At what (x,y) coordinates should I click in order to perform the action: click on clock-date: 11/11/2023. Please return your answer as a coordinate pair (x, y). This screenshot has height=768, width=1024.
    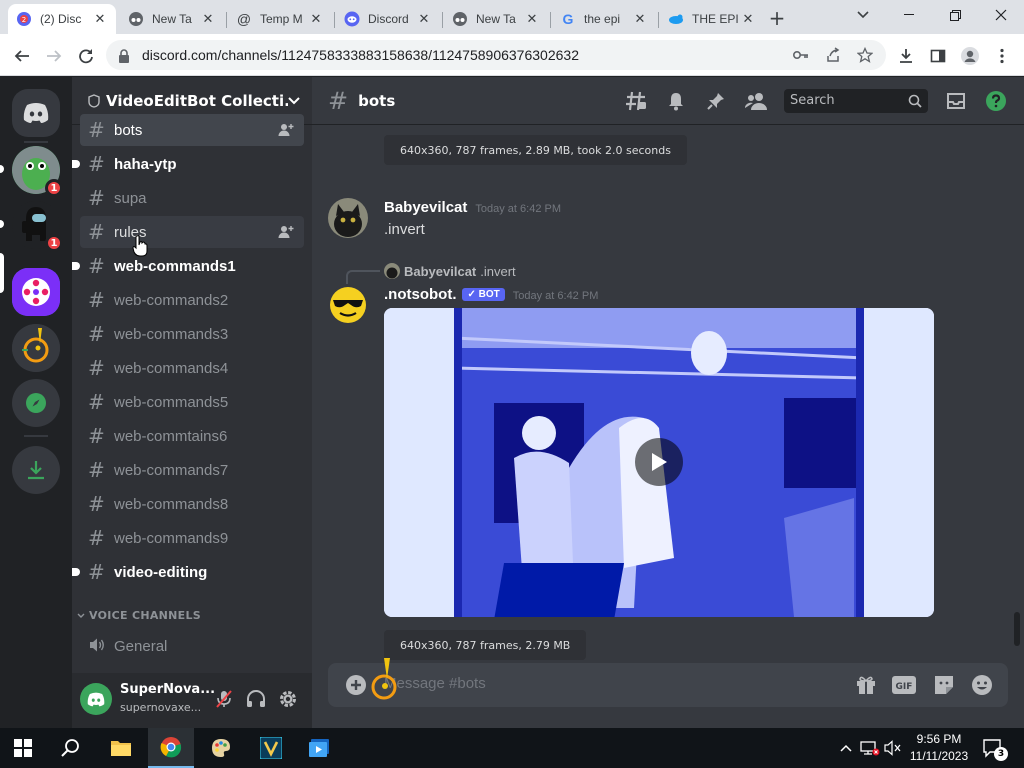
    Looking at the image, I should click on (939, 756).